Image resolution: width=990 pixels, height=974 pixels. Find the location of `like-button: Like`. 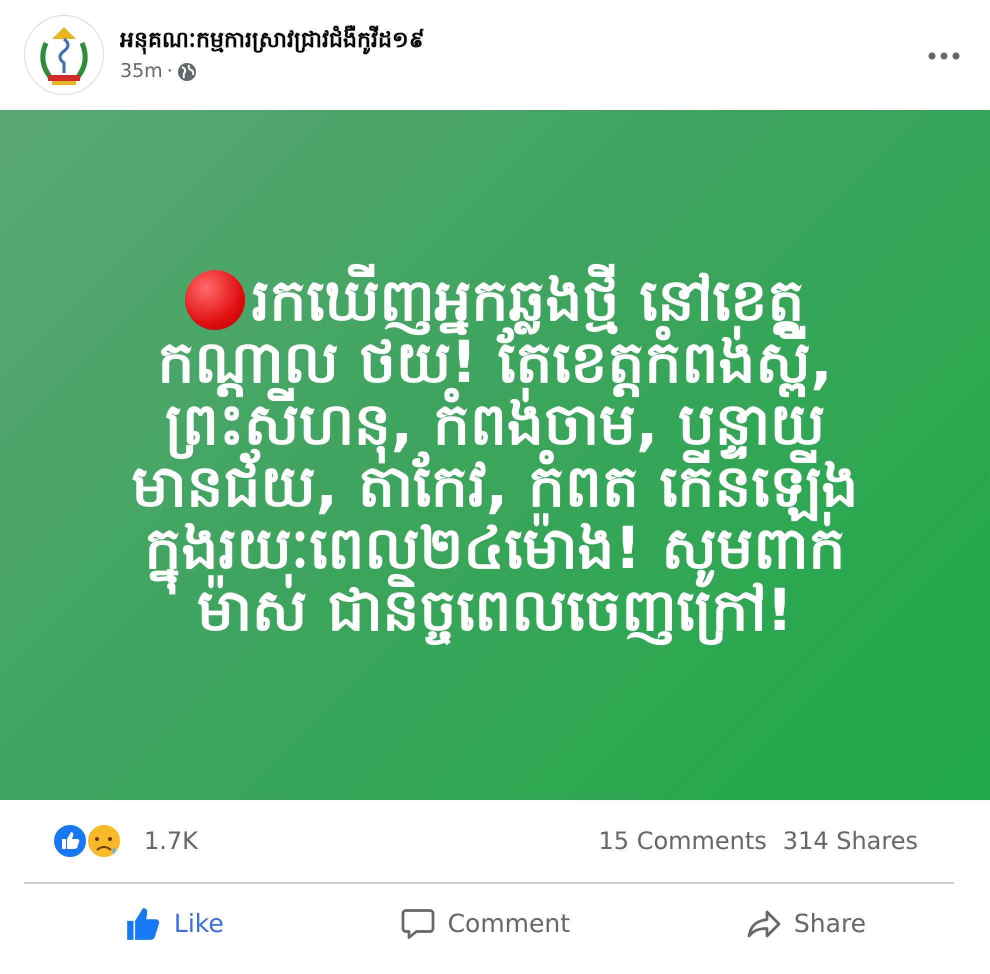

like-button: Like is located at coordinates (174, 924).